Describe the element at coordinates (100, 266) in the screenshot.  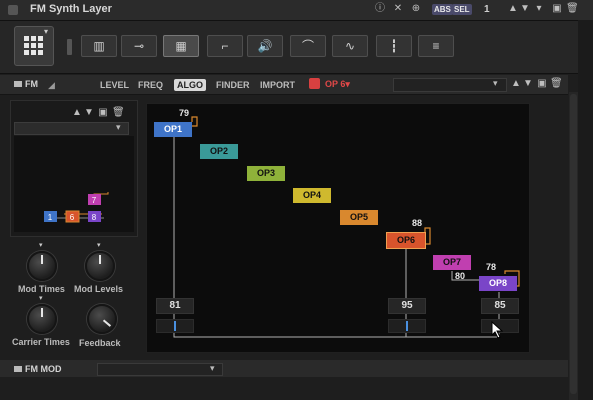
I see `mod-levels-knob` at that location.